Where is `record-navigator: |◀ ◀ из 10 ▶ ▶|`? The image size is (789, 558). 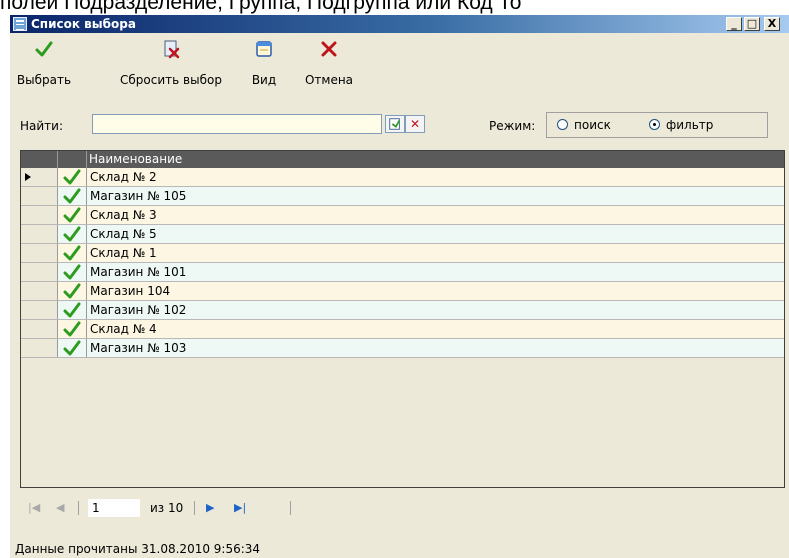 record-navigator: |◀ ◀ из 10 ▶ ▶| is located at coordinates (165, 508).